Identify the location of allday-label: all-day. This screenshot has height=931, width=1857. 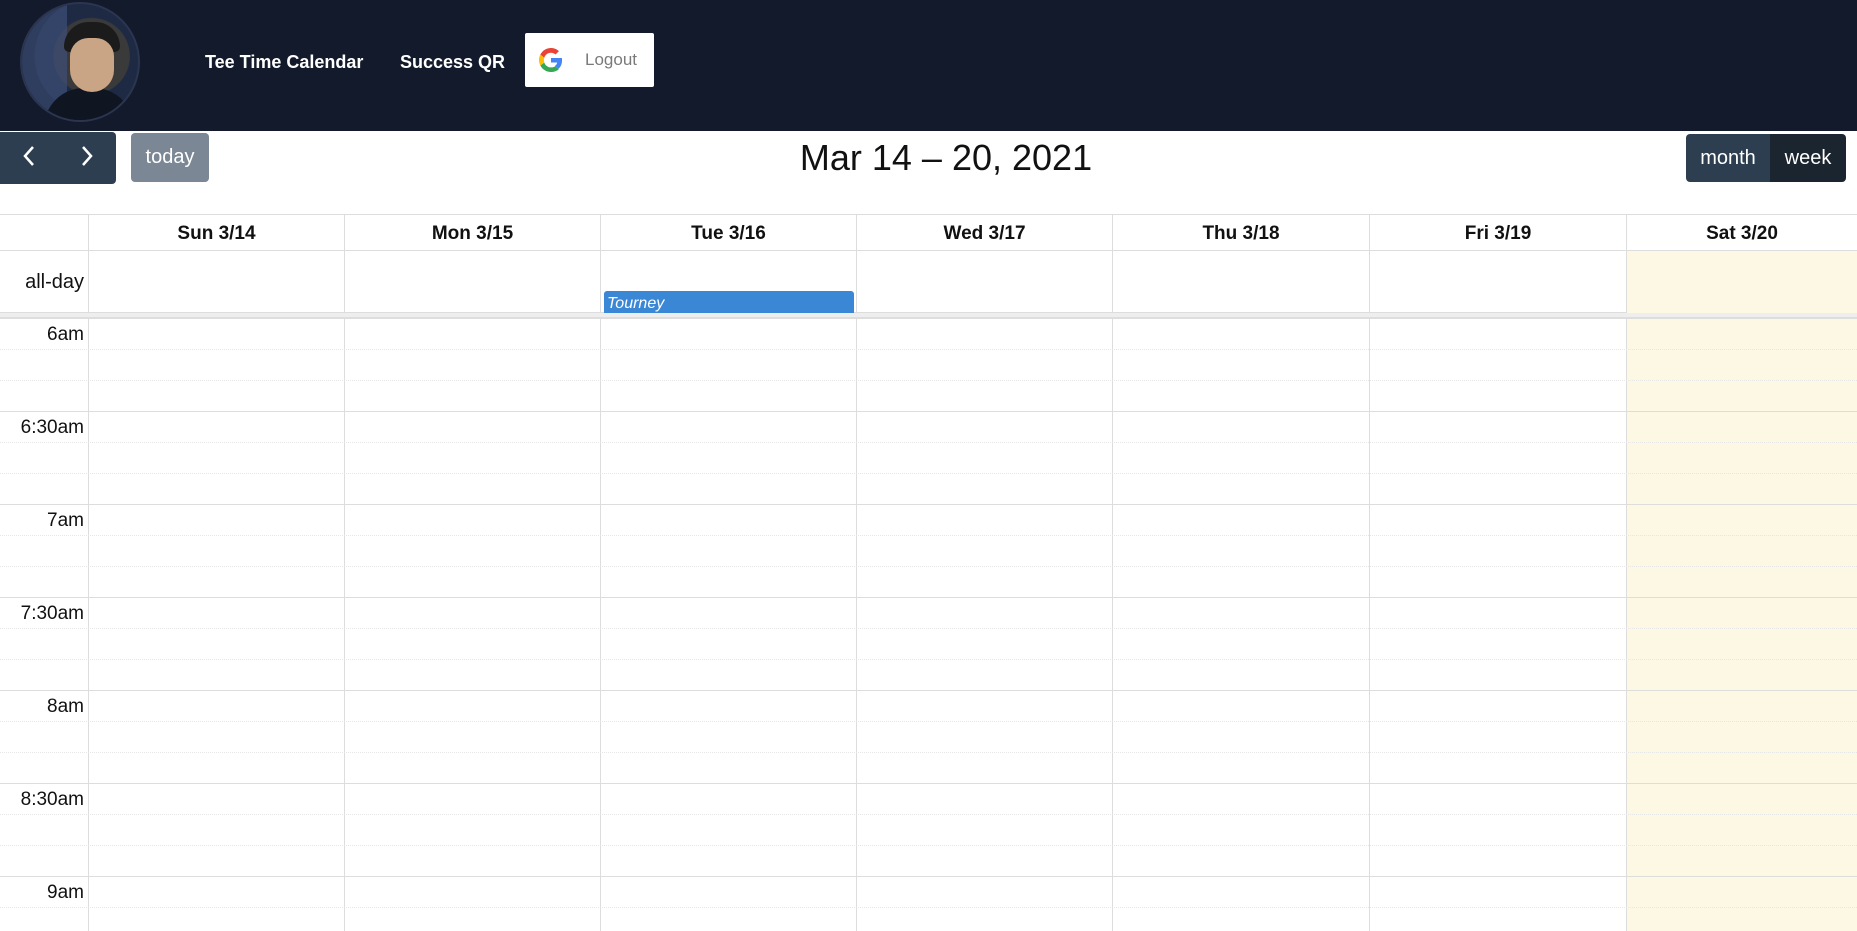
(54, 281).